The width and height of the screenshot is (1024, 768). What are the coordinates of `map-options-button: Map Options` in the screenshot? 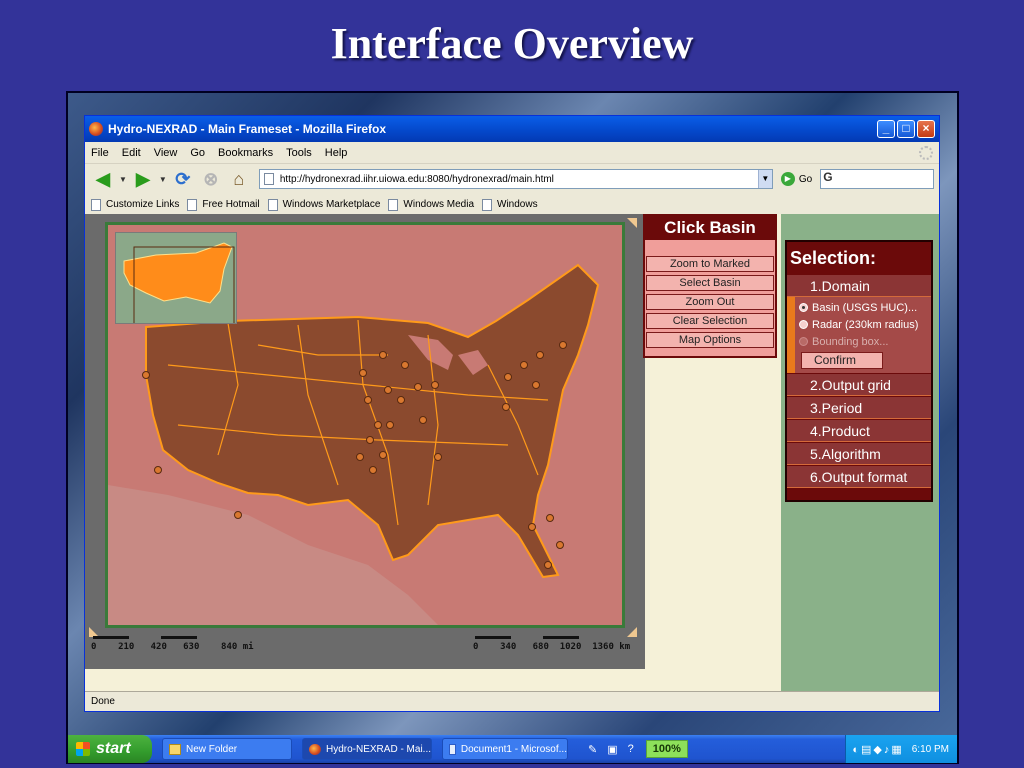 It's located at (710, 340).